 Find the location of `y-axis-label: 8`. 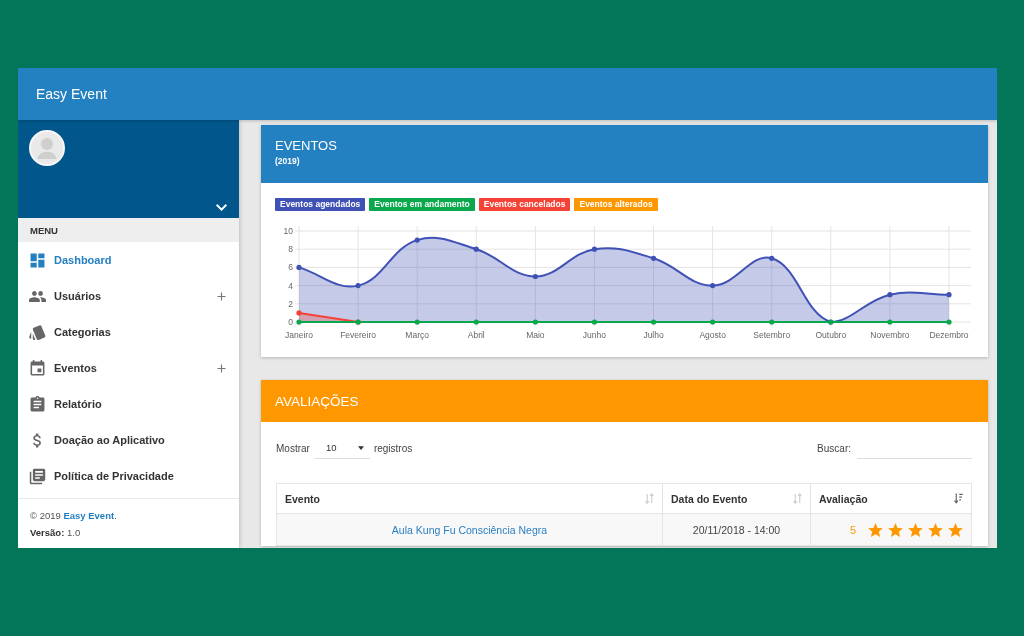

y-axis-label: 8 is located at coordinates (290, 249).